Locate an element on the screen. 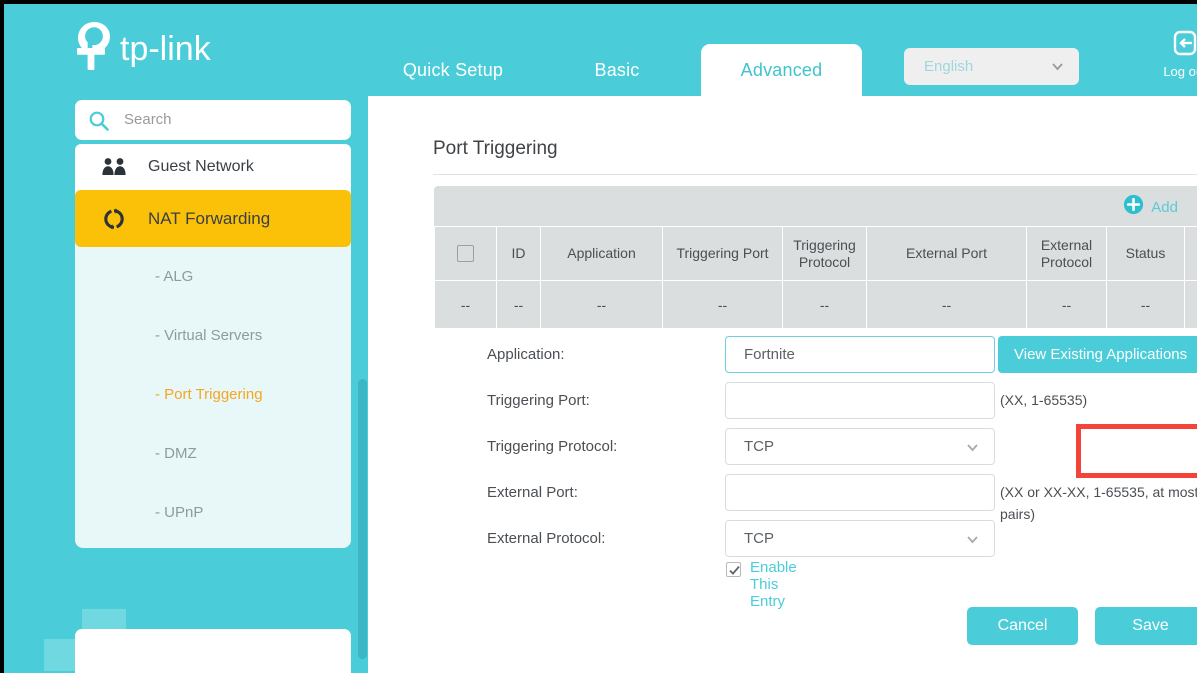 This screenshot has width=1197, height=673. label-application: Application: is located at coordinates (526, 354).